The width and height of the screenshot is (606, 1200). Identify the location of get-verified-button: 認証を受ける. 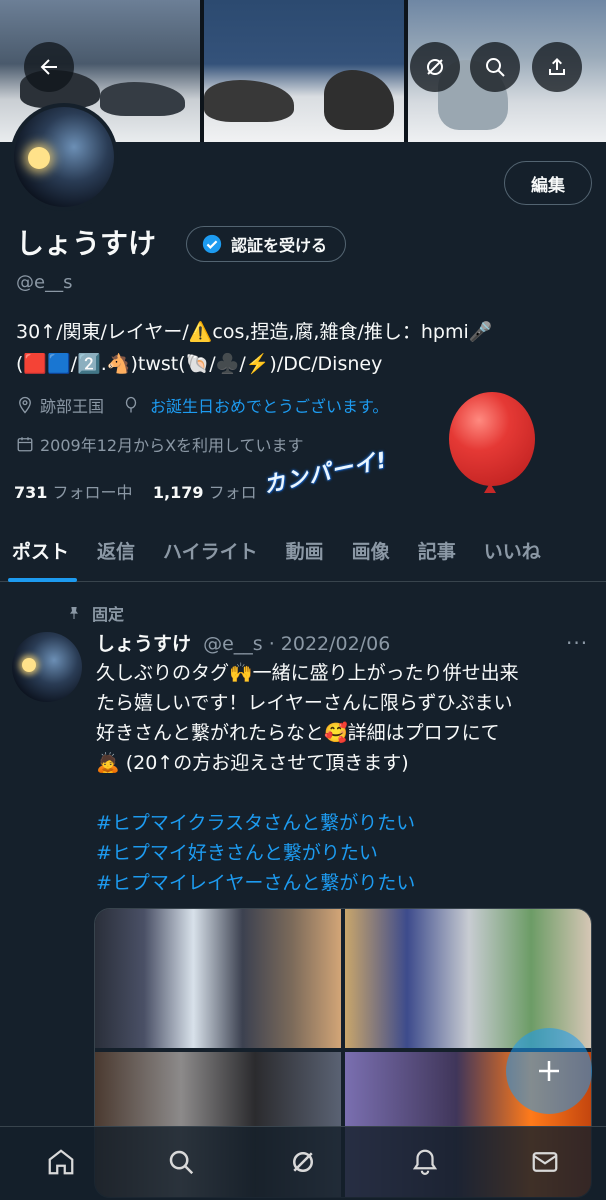
(266, 244).